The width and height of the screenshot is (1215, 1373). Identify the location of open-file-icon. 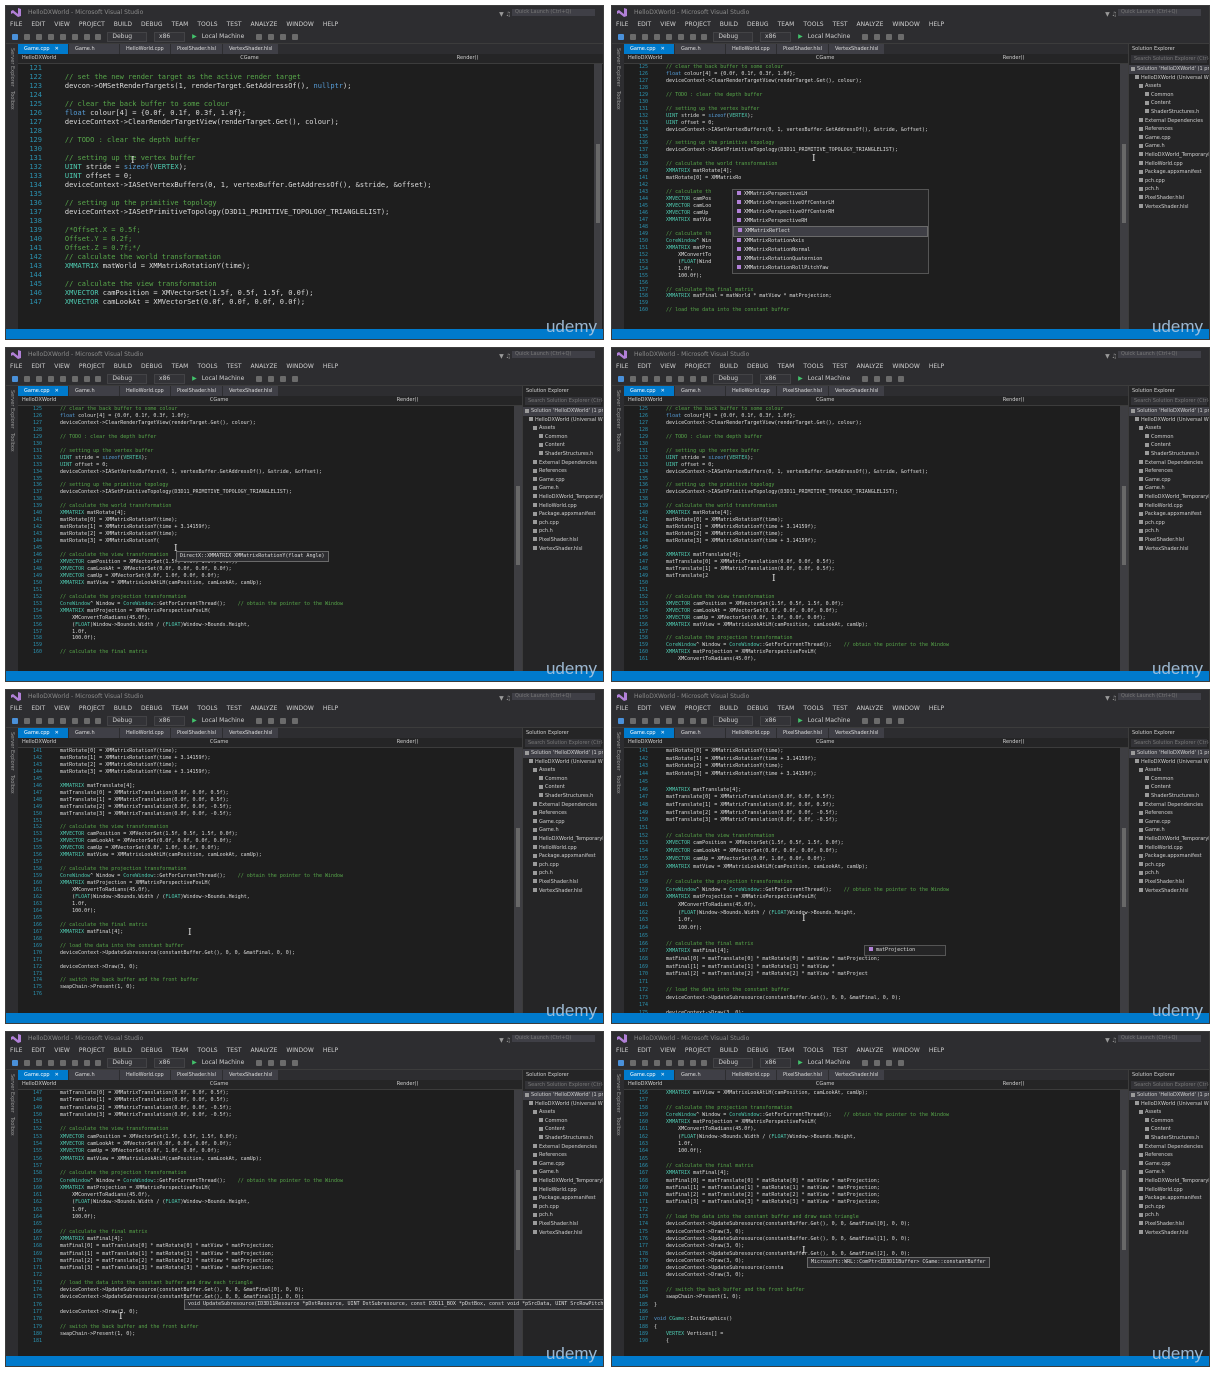
(50, 720).